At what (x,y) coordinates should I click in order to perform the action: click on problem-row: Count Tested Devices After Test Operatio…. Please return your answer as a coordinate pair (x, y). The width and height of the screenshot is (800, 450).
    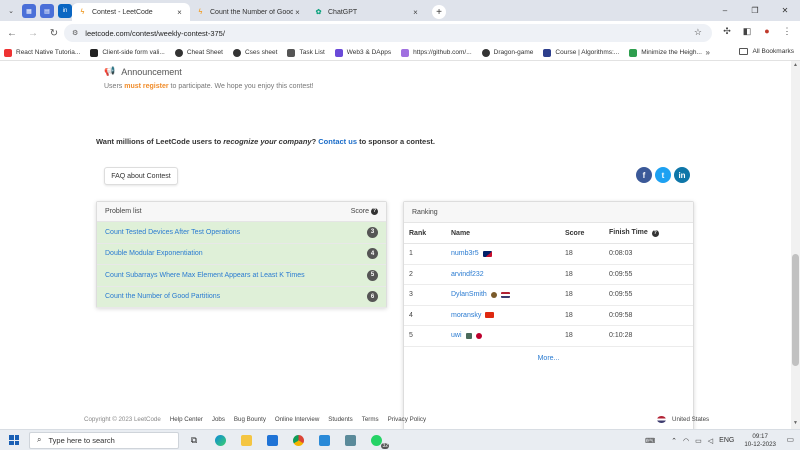
    Looking at the image, I should click on (241, 233).